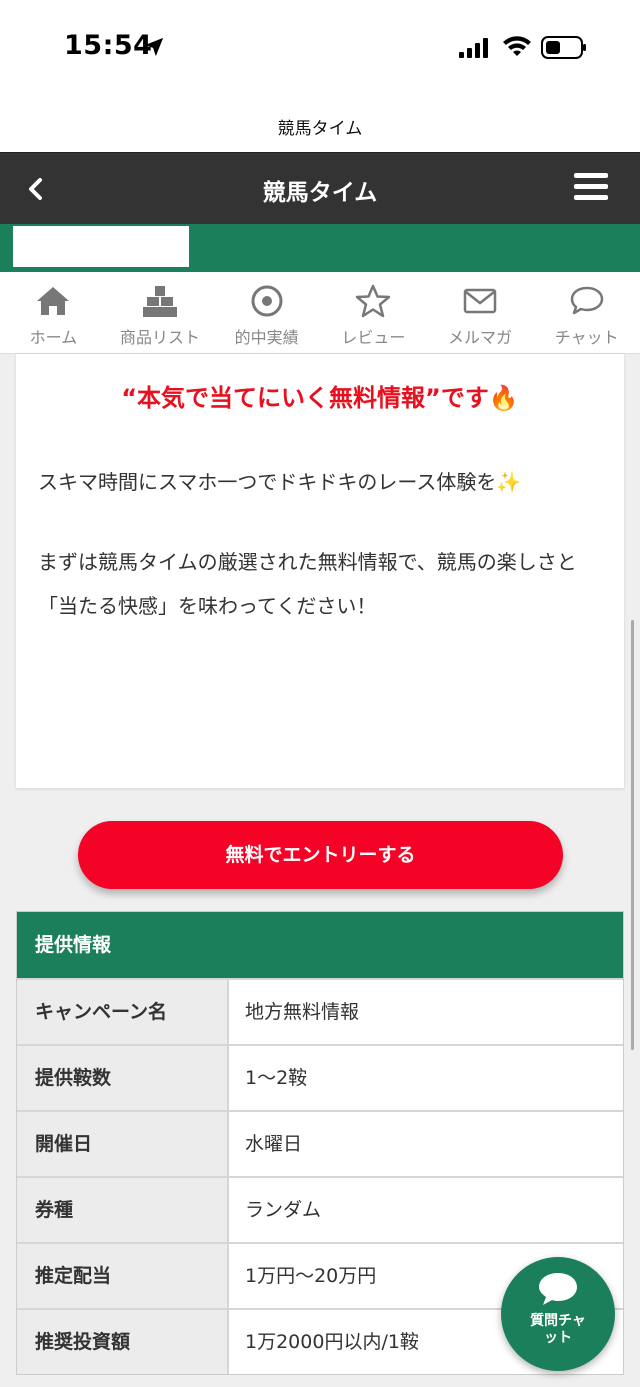 The image size is (640, 1387). I want to click on scrollbar, so click(632, 835).